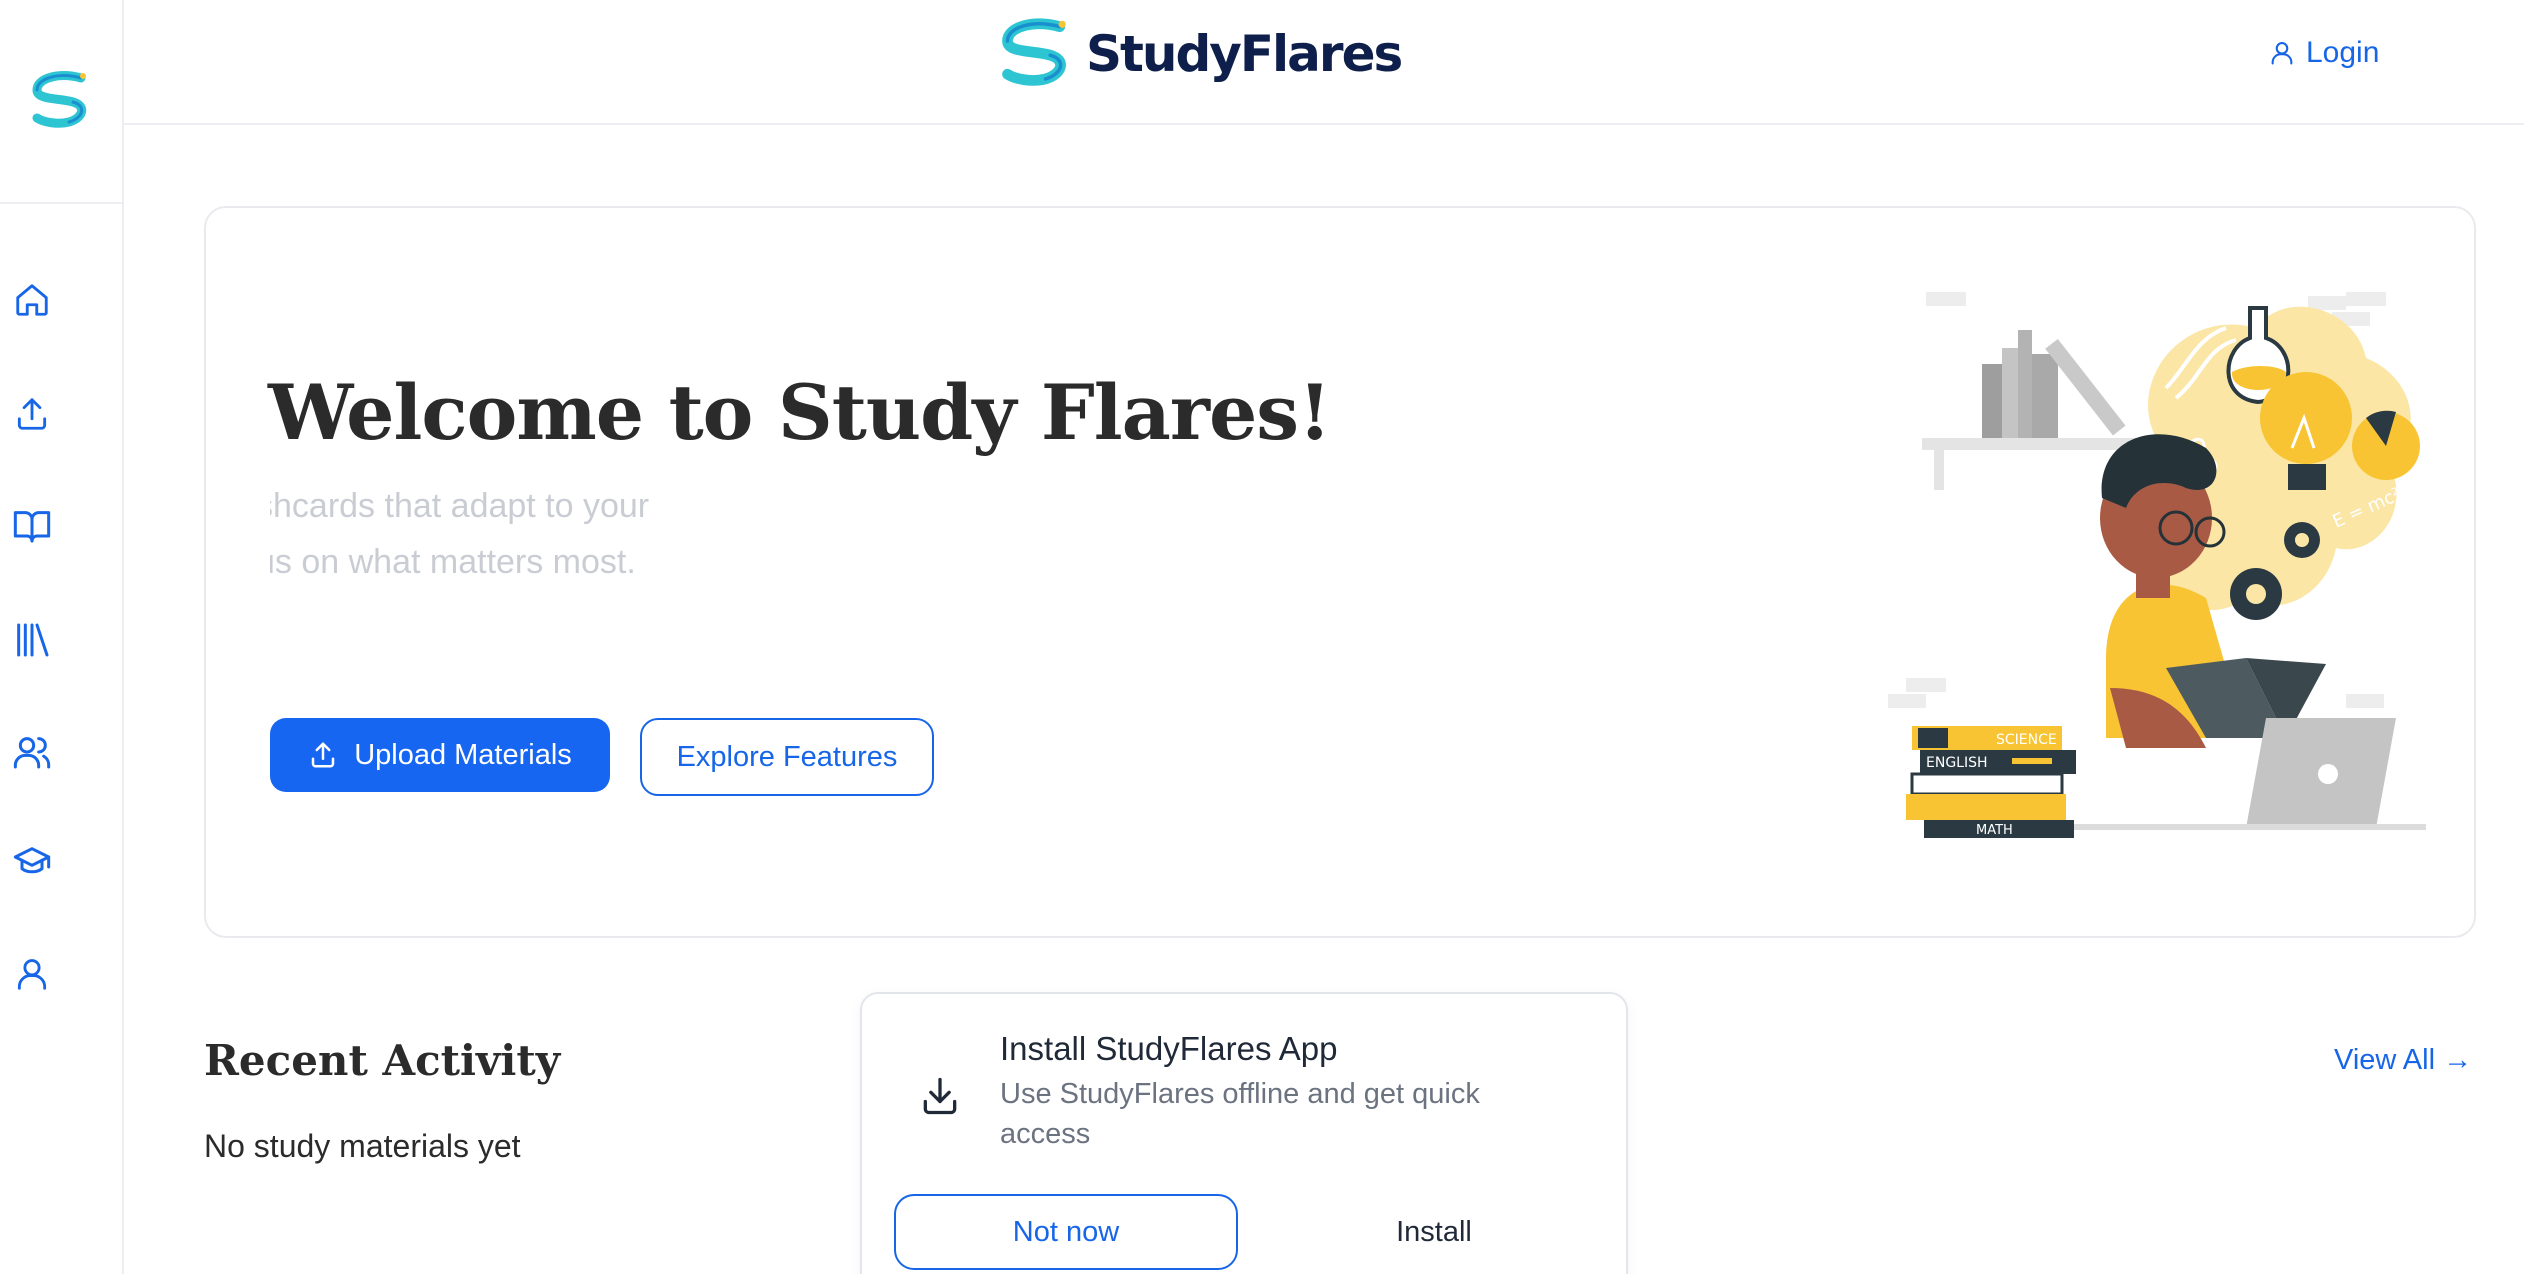 The width and height of the screenshot is (2524, 1274). Describe the element at coordinates (2157, 565) in the screenshot. I see `student-studying-illustration: E = mc² SCIENCE ENGLISH MATH` at that location.